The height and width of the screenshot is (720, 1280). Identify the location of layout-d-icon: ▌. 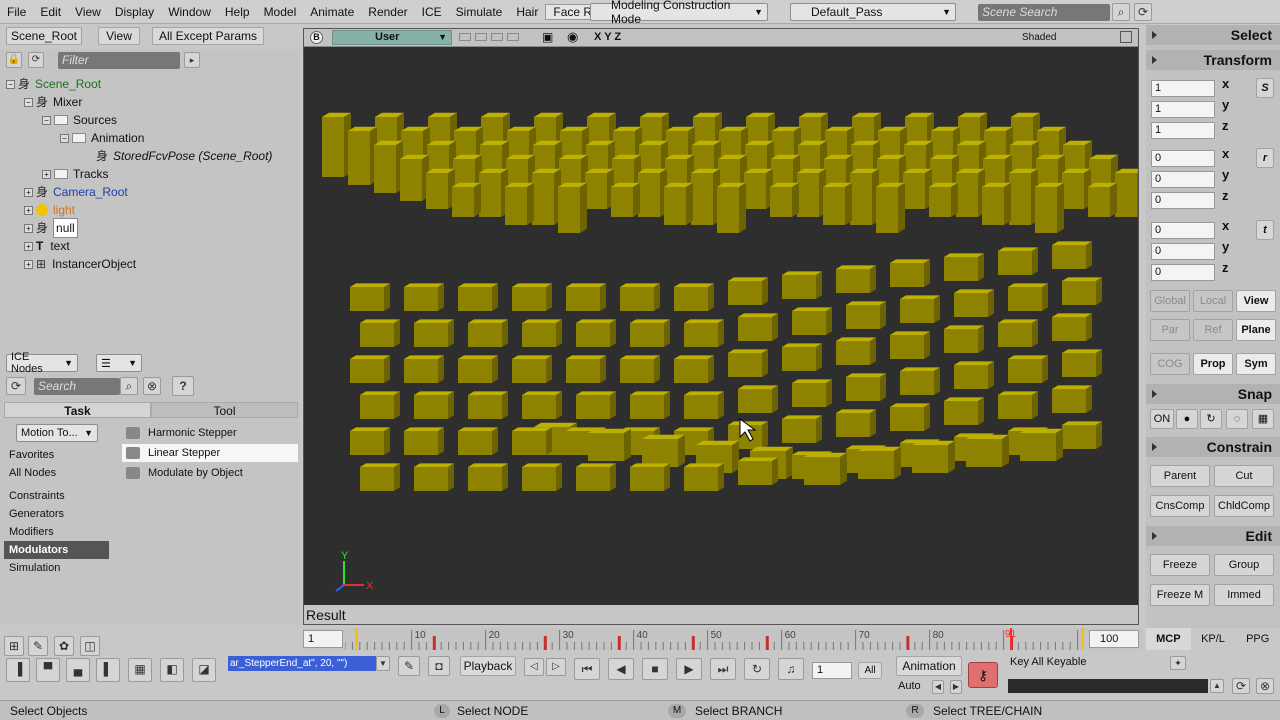
(108, 670).